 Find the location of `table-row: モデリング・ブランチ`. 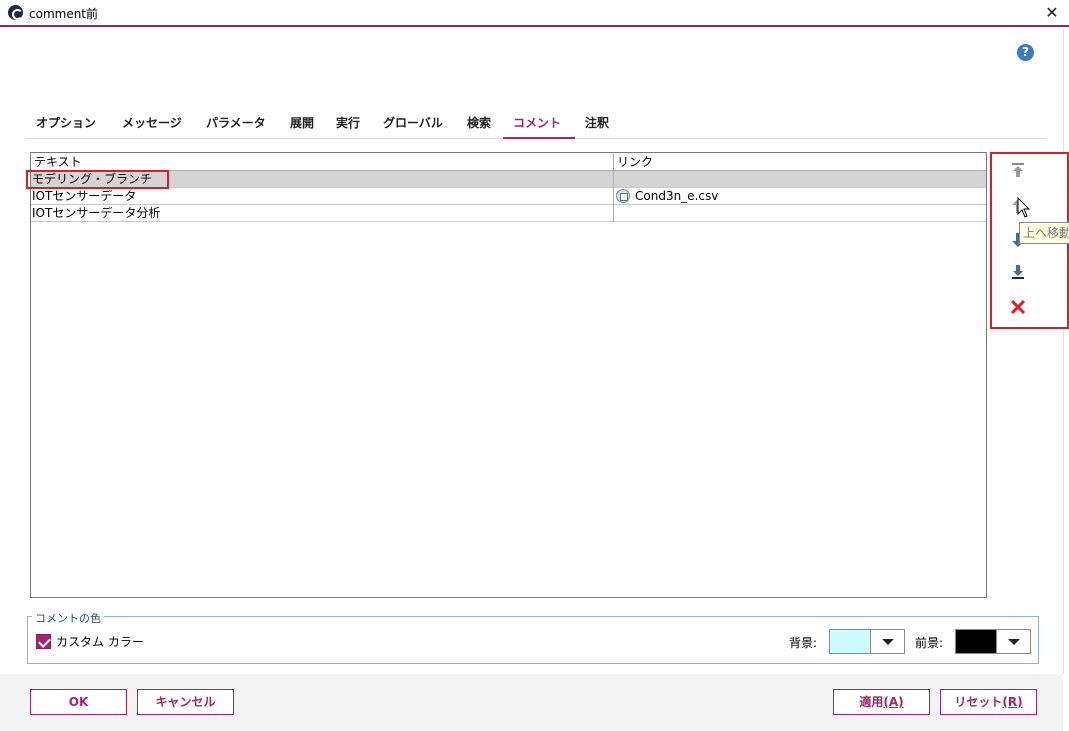

table-row: モデリング・ブランチ is located at coordinates (508, 179).